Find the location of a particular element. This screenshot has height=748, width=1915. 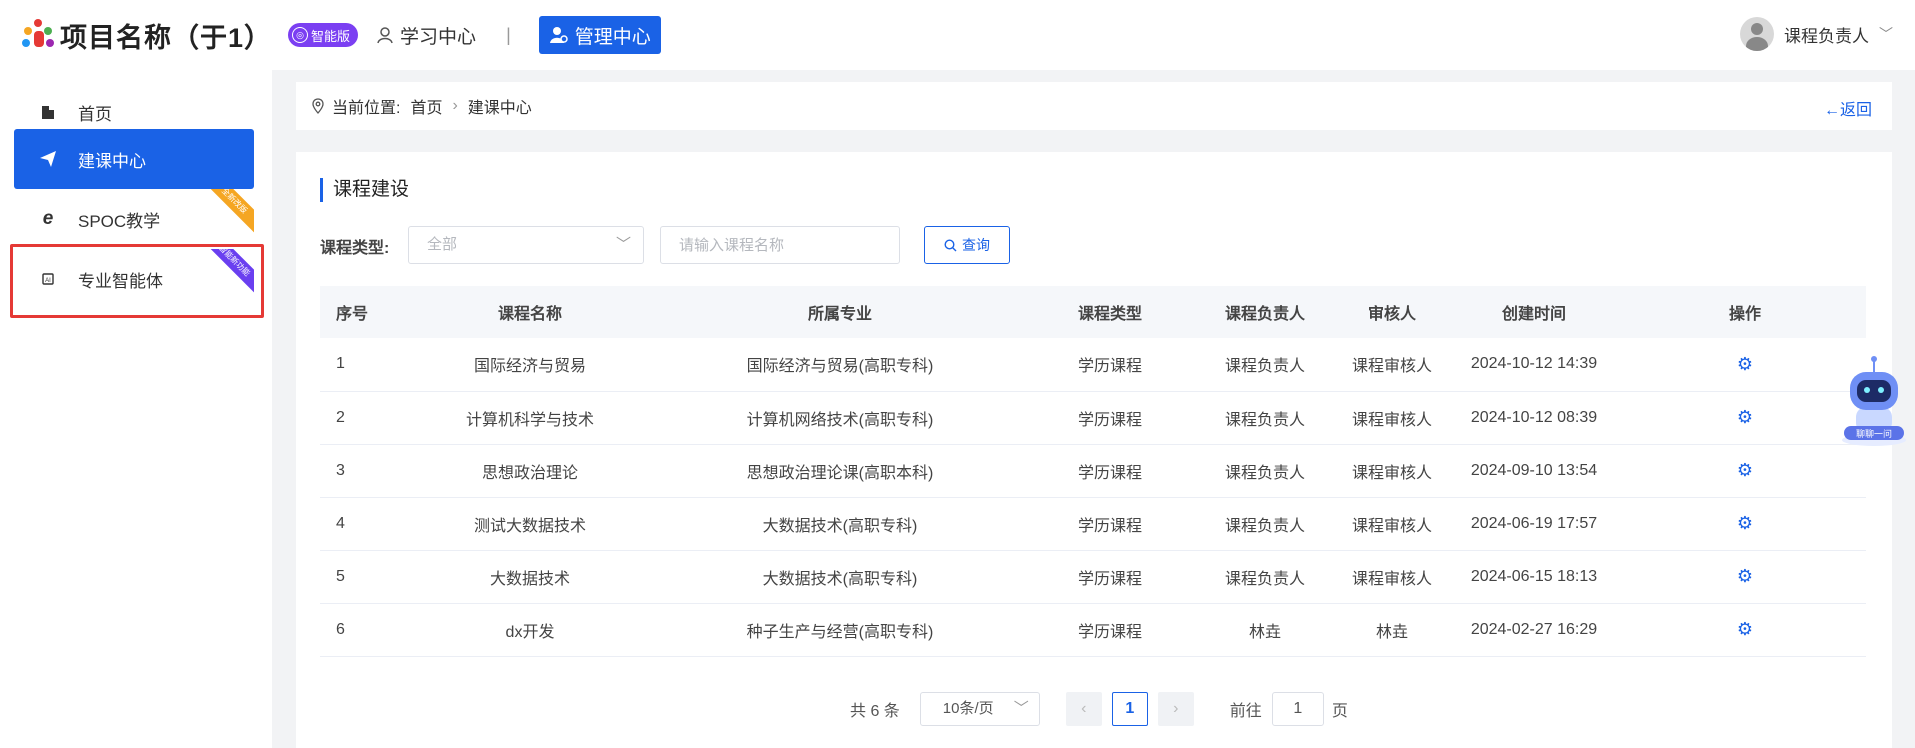

breadcrumb-home: 首页 is located at coordinates (426, 106).